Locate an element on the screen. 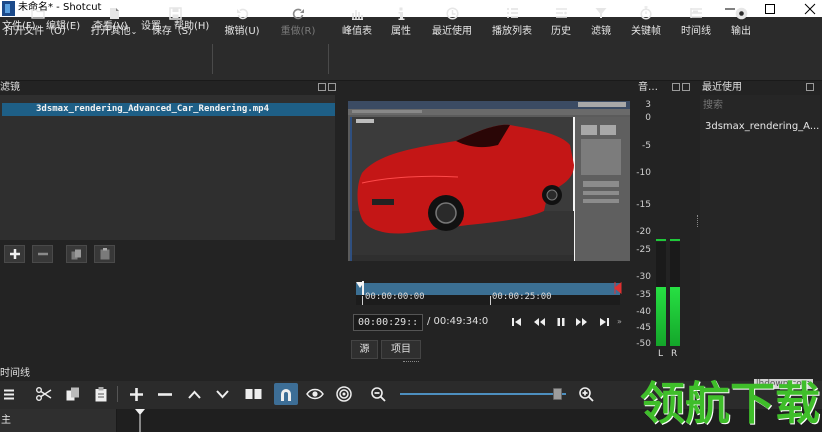 Image resolution: width=822 pixels, height=432 pixels. ripple-button is located at coordinates (344, 394).